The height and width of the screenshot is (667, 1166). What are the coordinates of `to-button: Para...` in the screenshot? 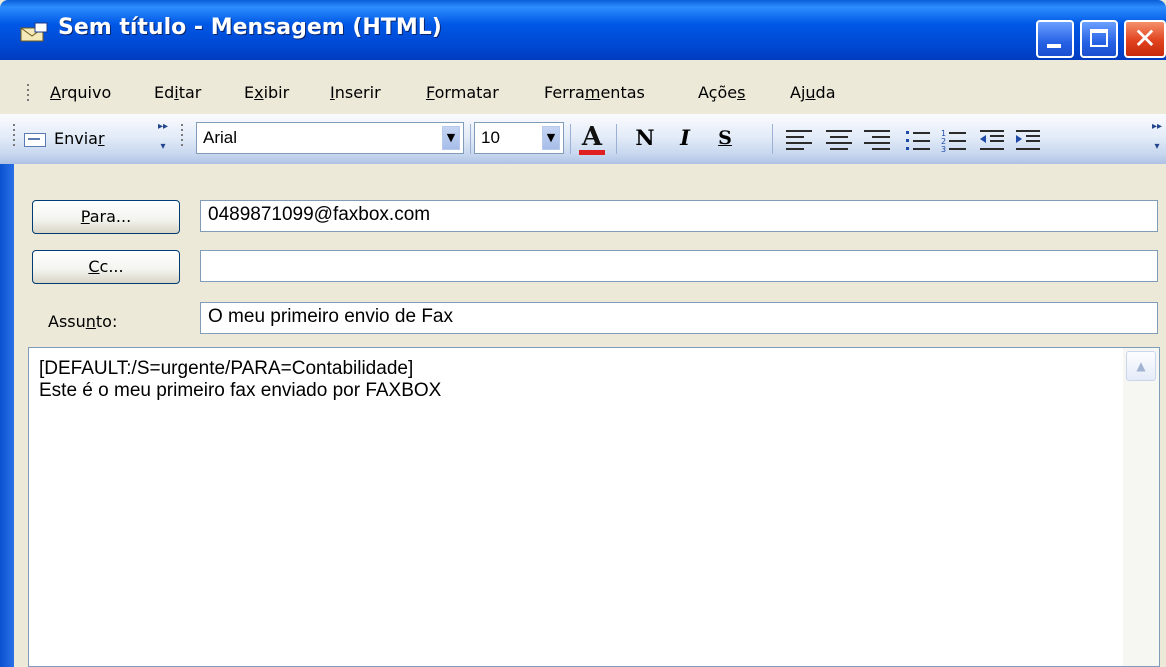 It's located at (106, 217).